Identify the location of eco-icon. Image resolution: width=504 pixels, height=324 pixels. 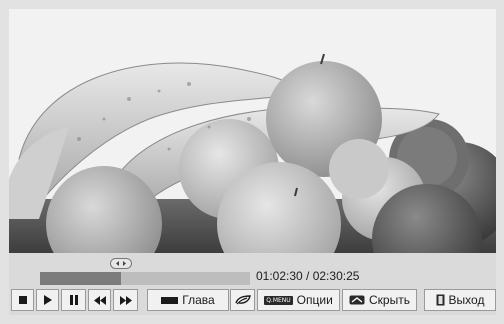
(242, 300).